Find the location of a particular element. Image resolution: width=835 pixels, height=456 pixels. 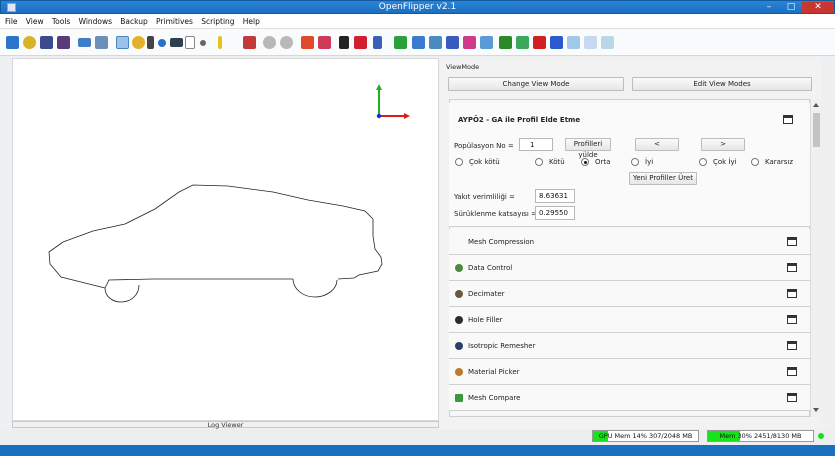

menu-backup: Backup is located at coordinates (134, 21).